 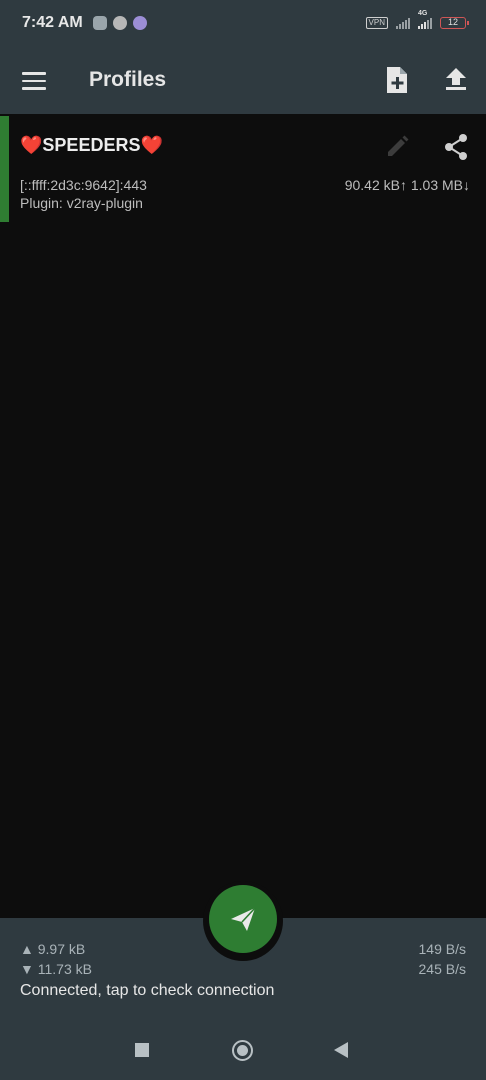 I want to click on recents-button, so click(x=142, y=1050).